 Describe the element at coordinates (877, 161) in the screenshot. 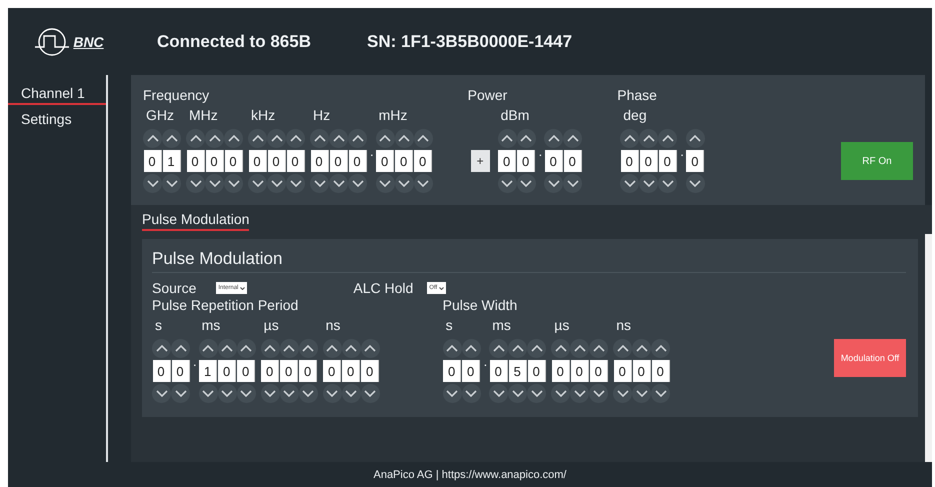

I see `rf-toggle-button: RF On` at that location.